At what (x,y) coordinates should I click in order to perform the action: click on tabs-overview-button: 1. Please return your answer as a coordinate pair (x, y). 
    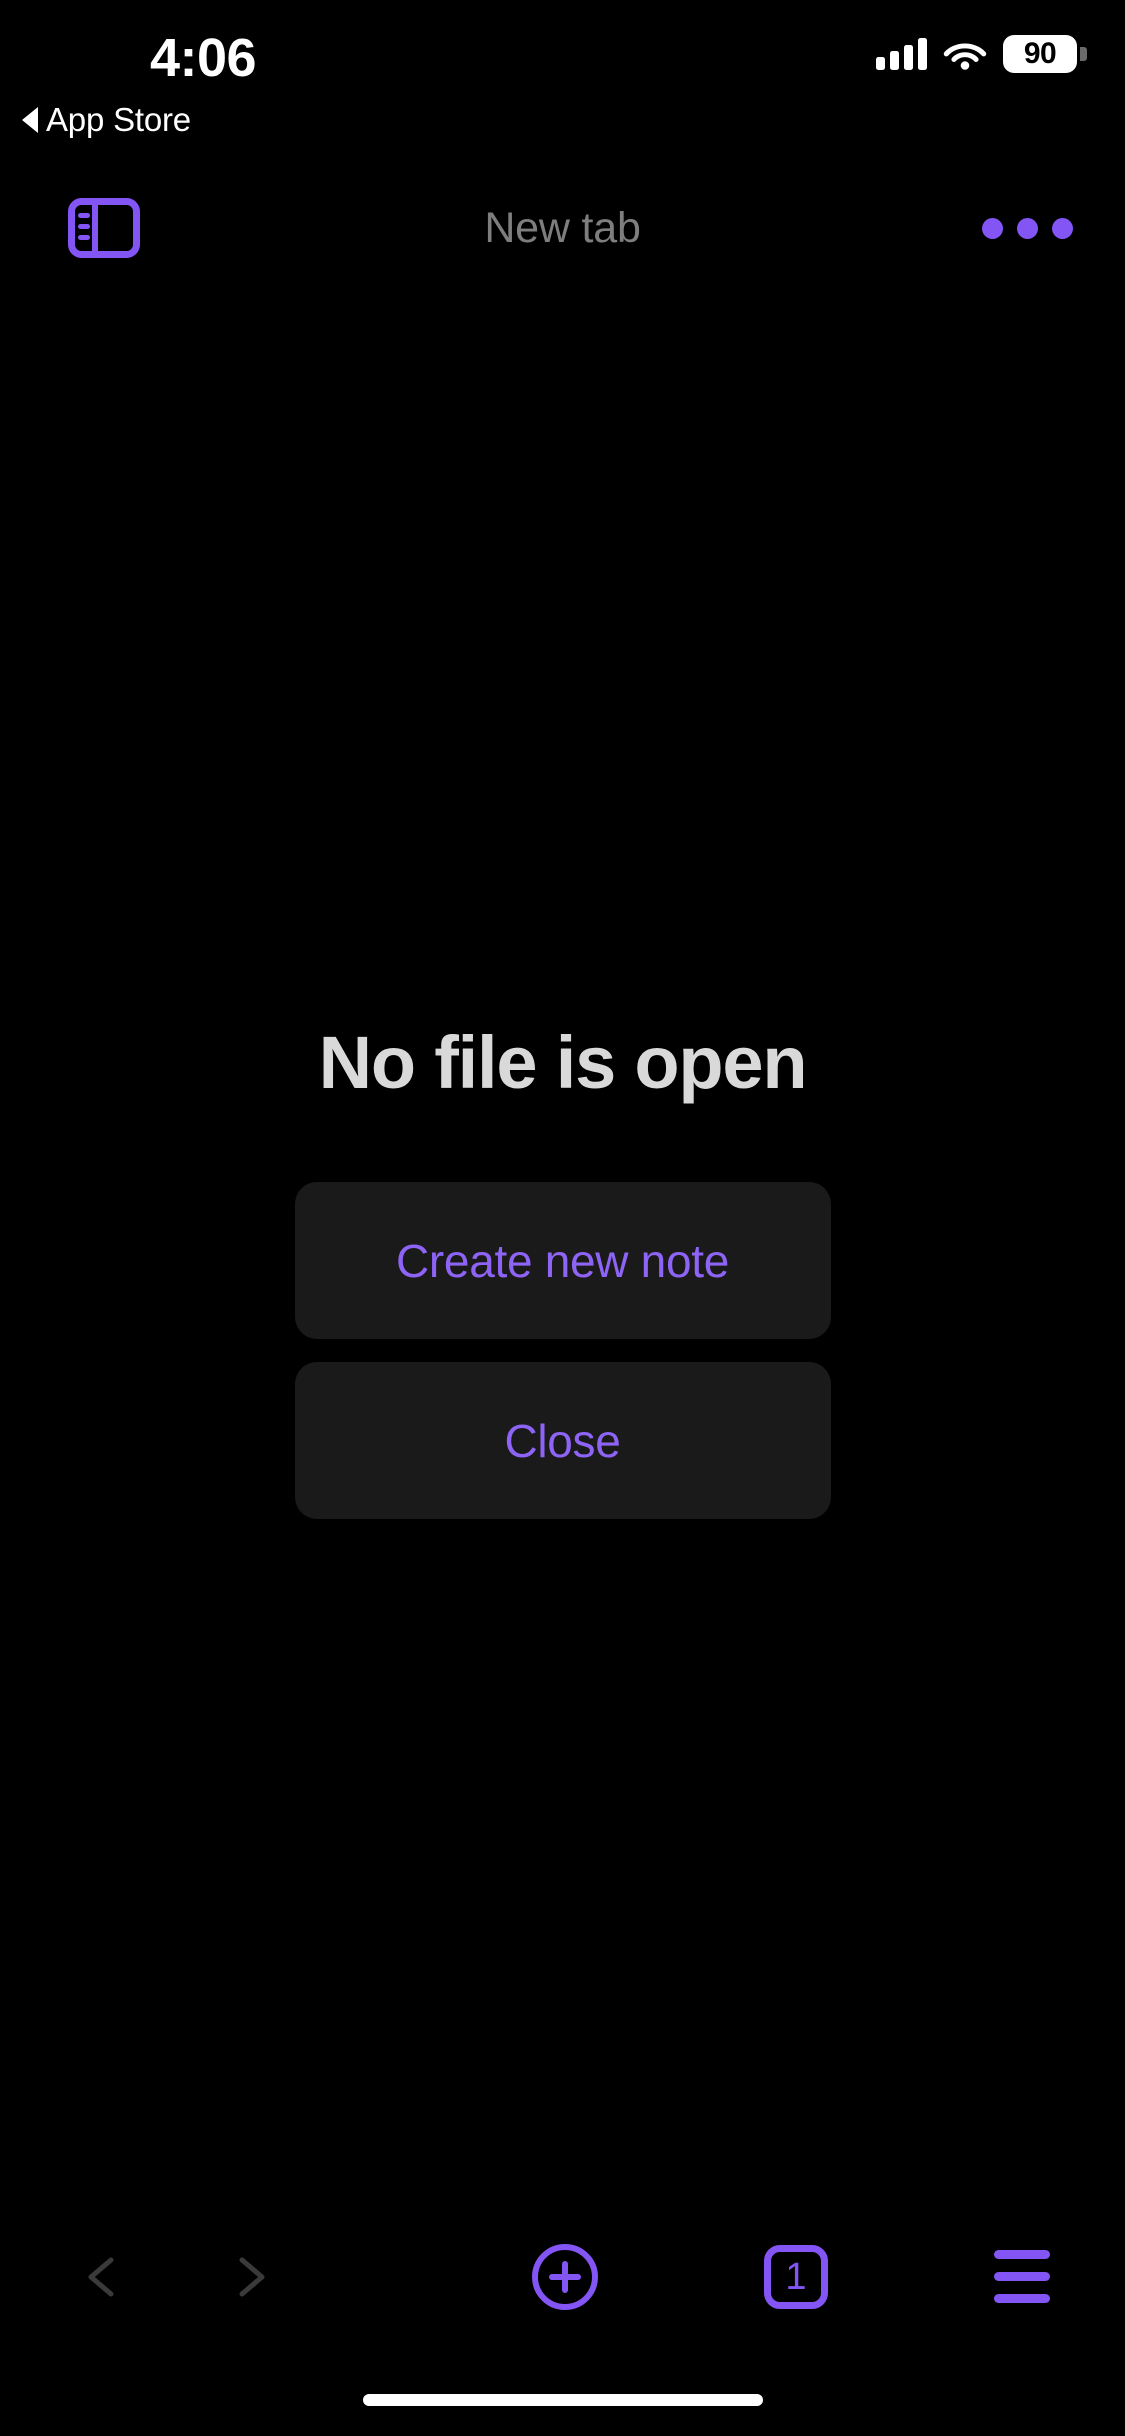
    Looking at the image, I should click on (796, 2276).